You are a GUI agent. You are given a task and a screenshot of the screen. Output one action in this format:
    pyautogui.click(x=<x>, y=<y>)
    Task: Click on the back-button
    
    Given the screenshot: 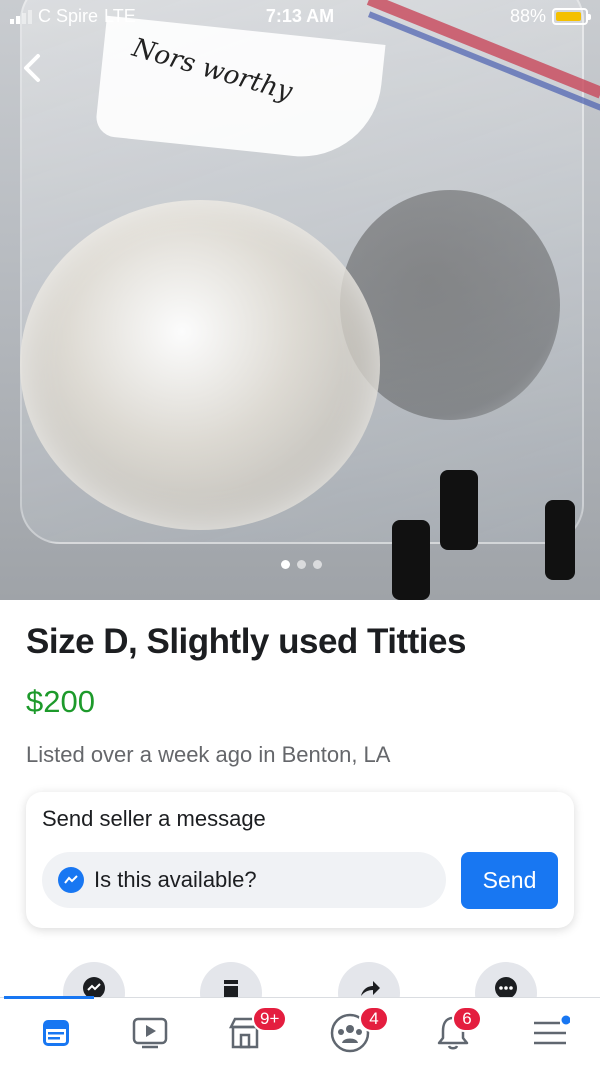 What is the action you would take?
    pyautogui.click(x=33, y=68)
    